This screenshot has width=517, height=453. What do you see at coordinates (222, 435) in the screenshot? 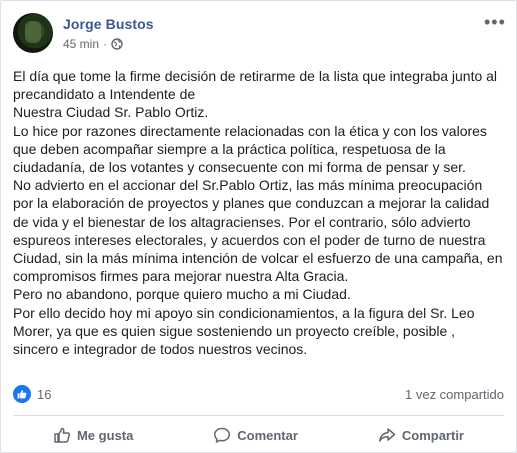
I see `comment-icon` at bounding box center [222, 435].